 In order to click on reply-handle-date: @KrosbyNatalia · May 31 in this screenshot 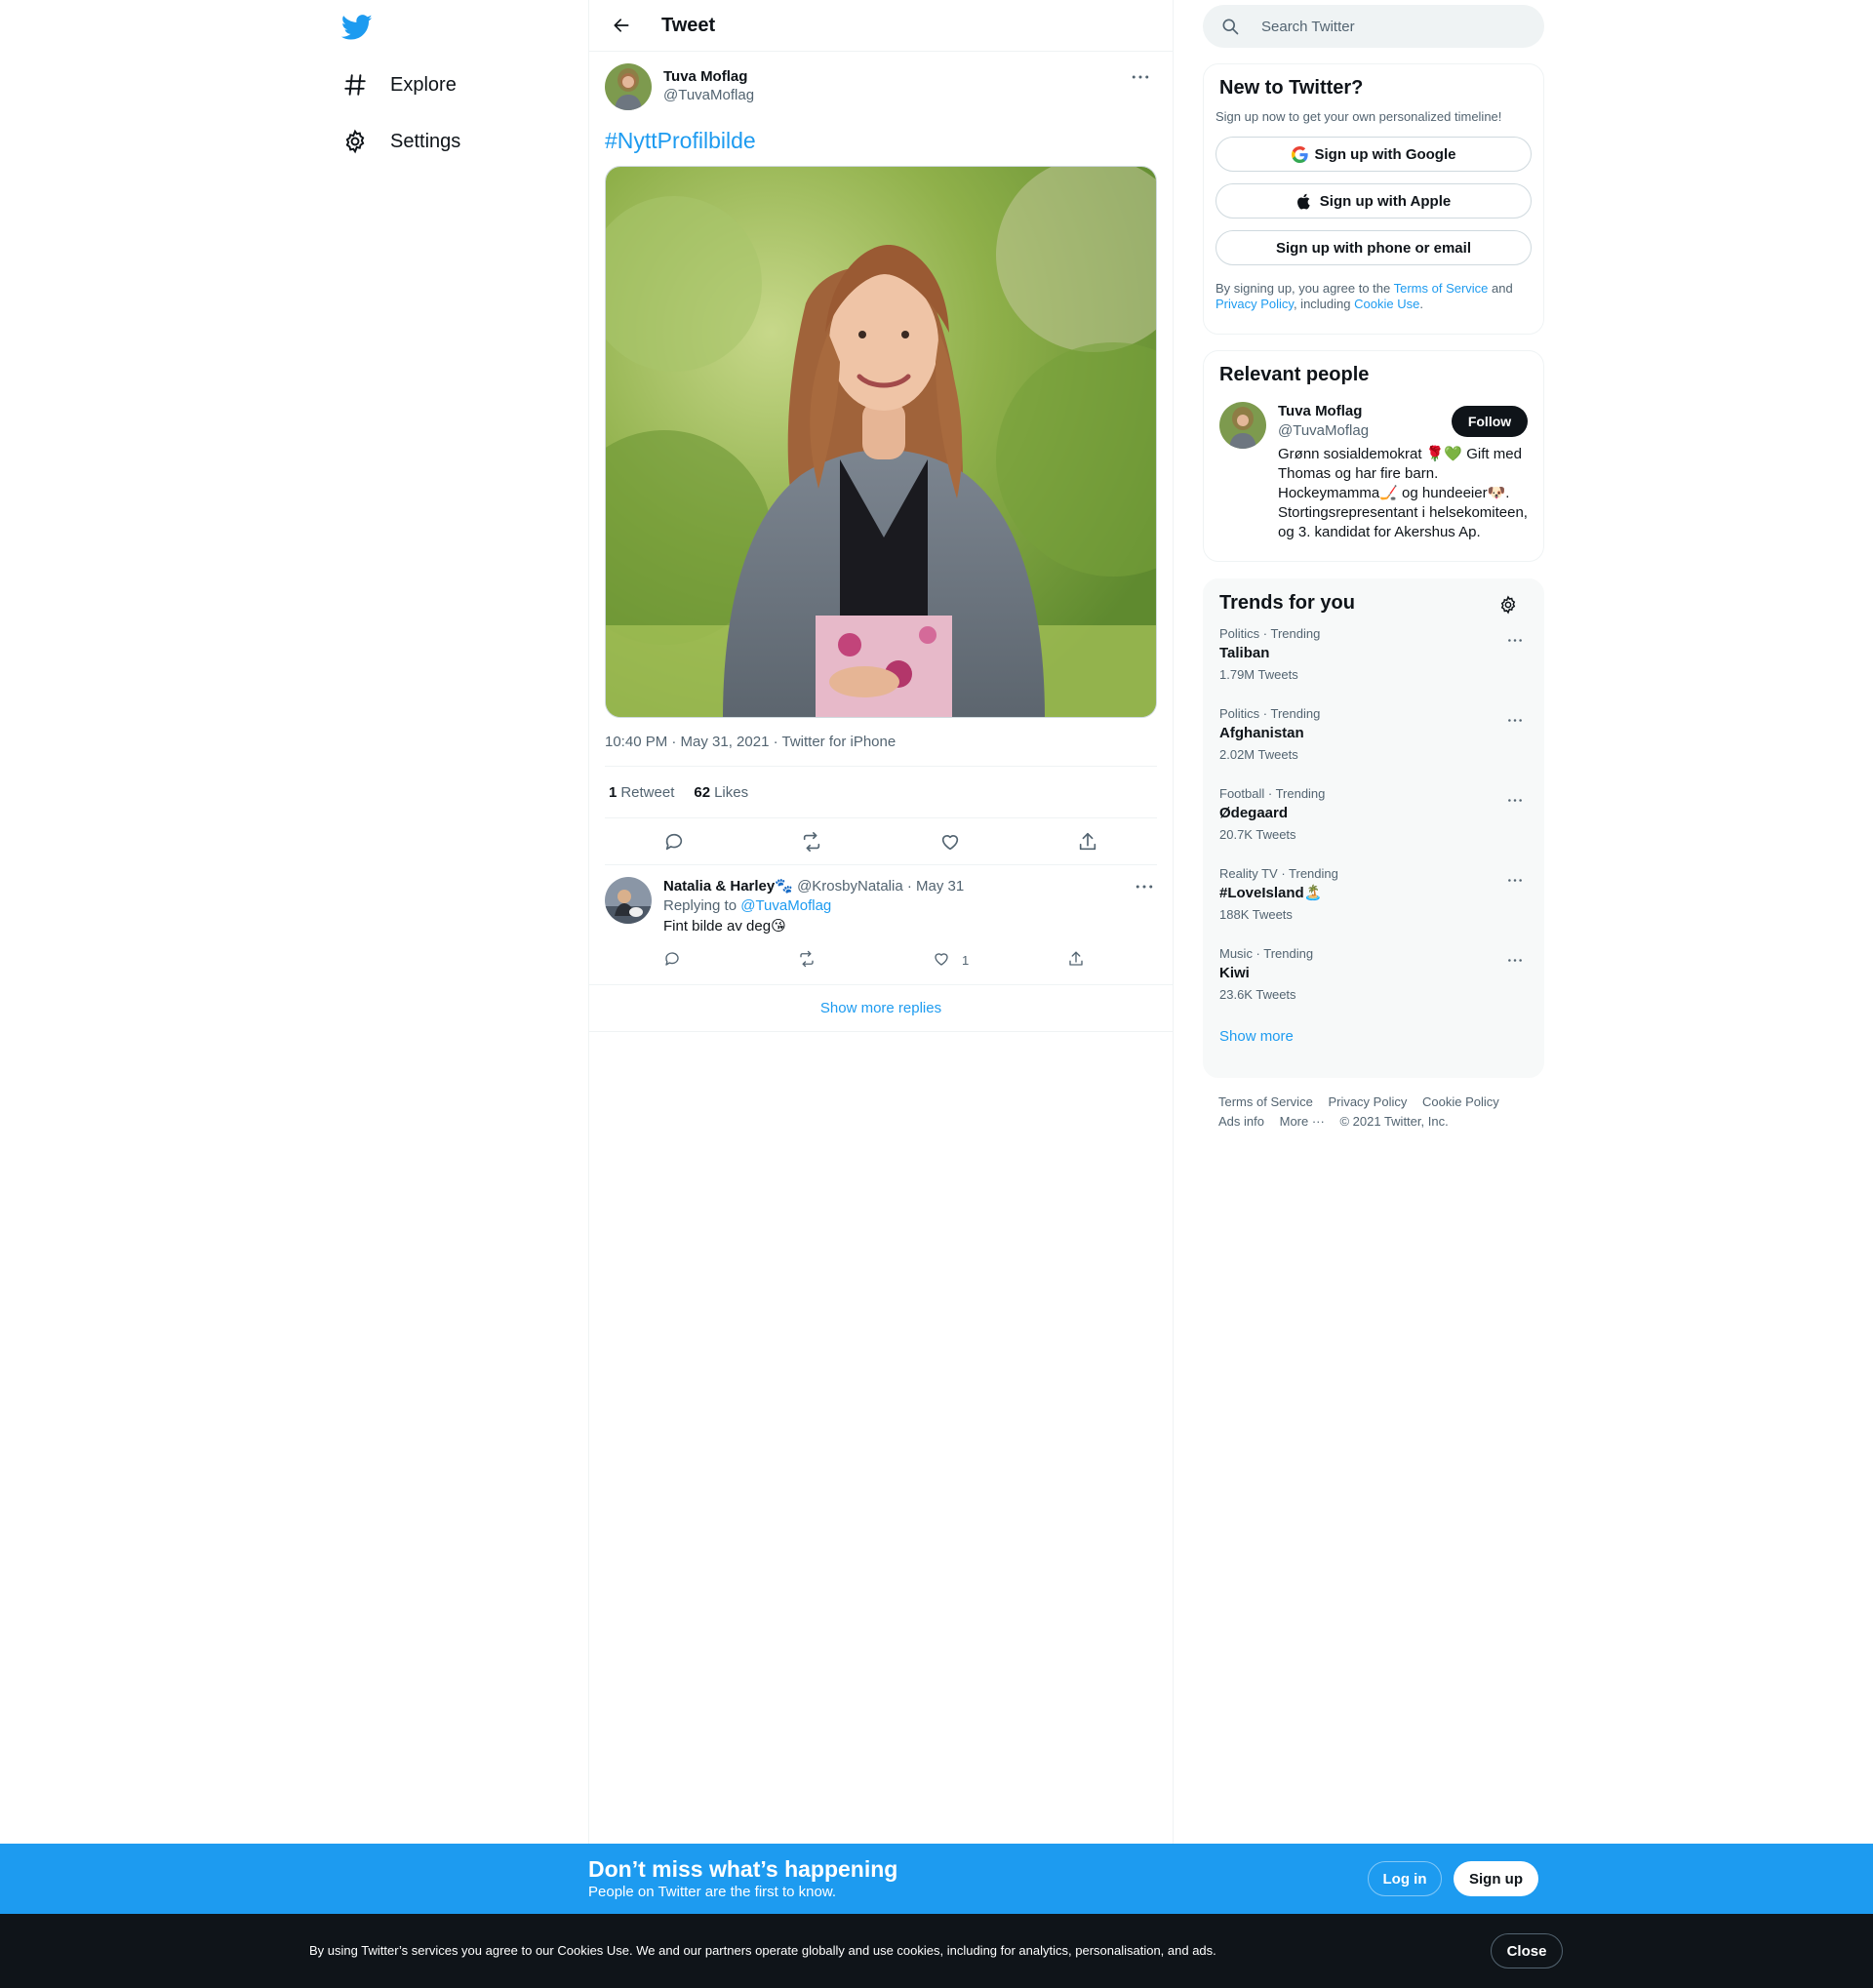, I will do `click(880, 886)`.